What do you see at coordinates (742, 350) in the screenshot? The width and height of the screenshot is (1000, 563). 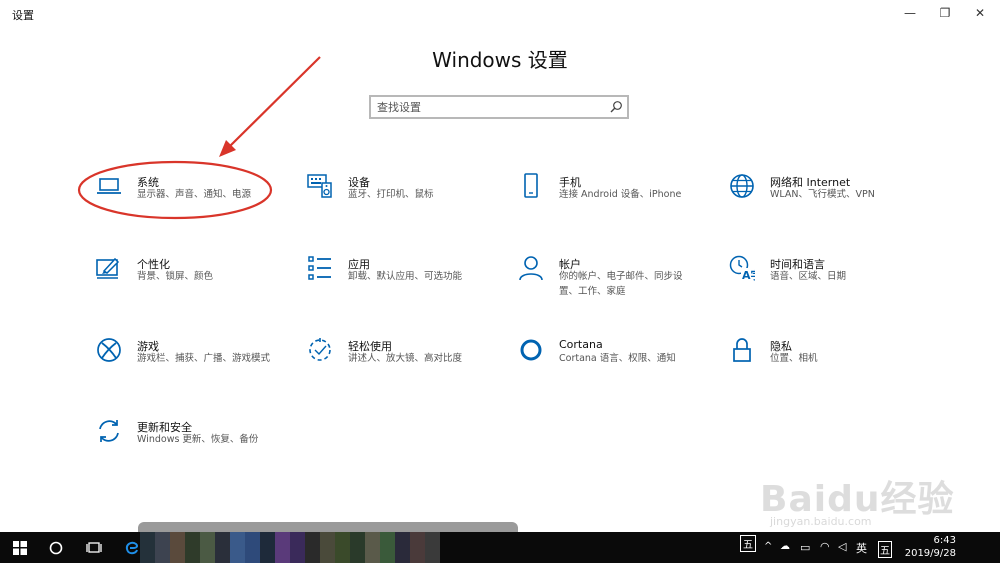 I see `lock-icon` at bounding box center [742, 350].